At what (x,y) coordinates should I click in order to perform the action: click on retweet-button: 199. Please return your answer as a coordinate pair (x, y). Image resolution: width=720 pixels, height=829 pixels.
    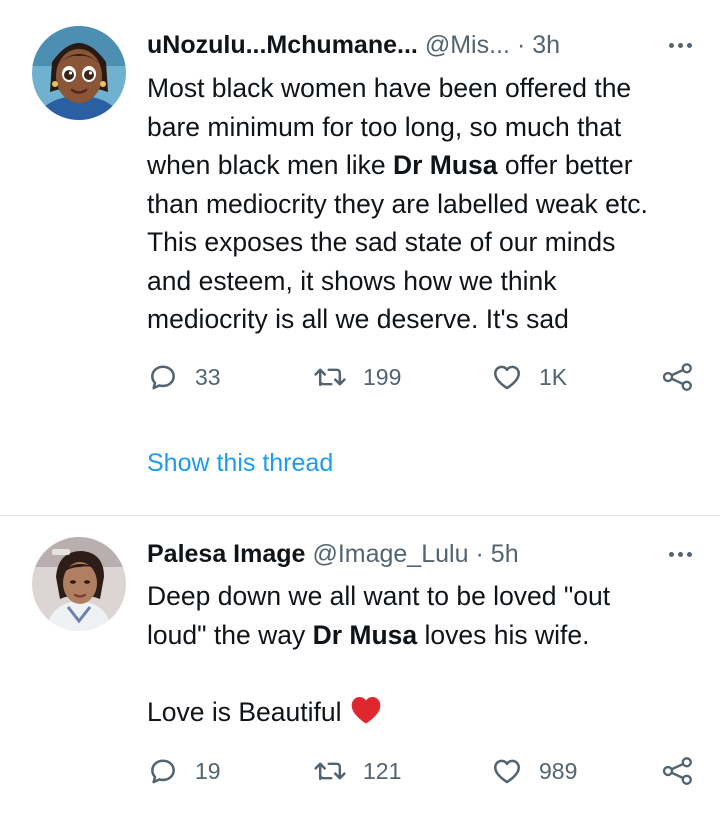
    Looking at the image, I should click on (357, 377).